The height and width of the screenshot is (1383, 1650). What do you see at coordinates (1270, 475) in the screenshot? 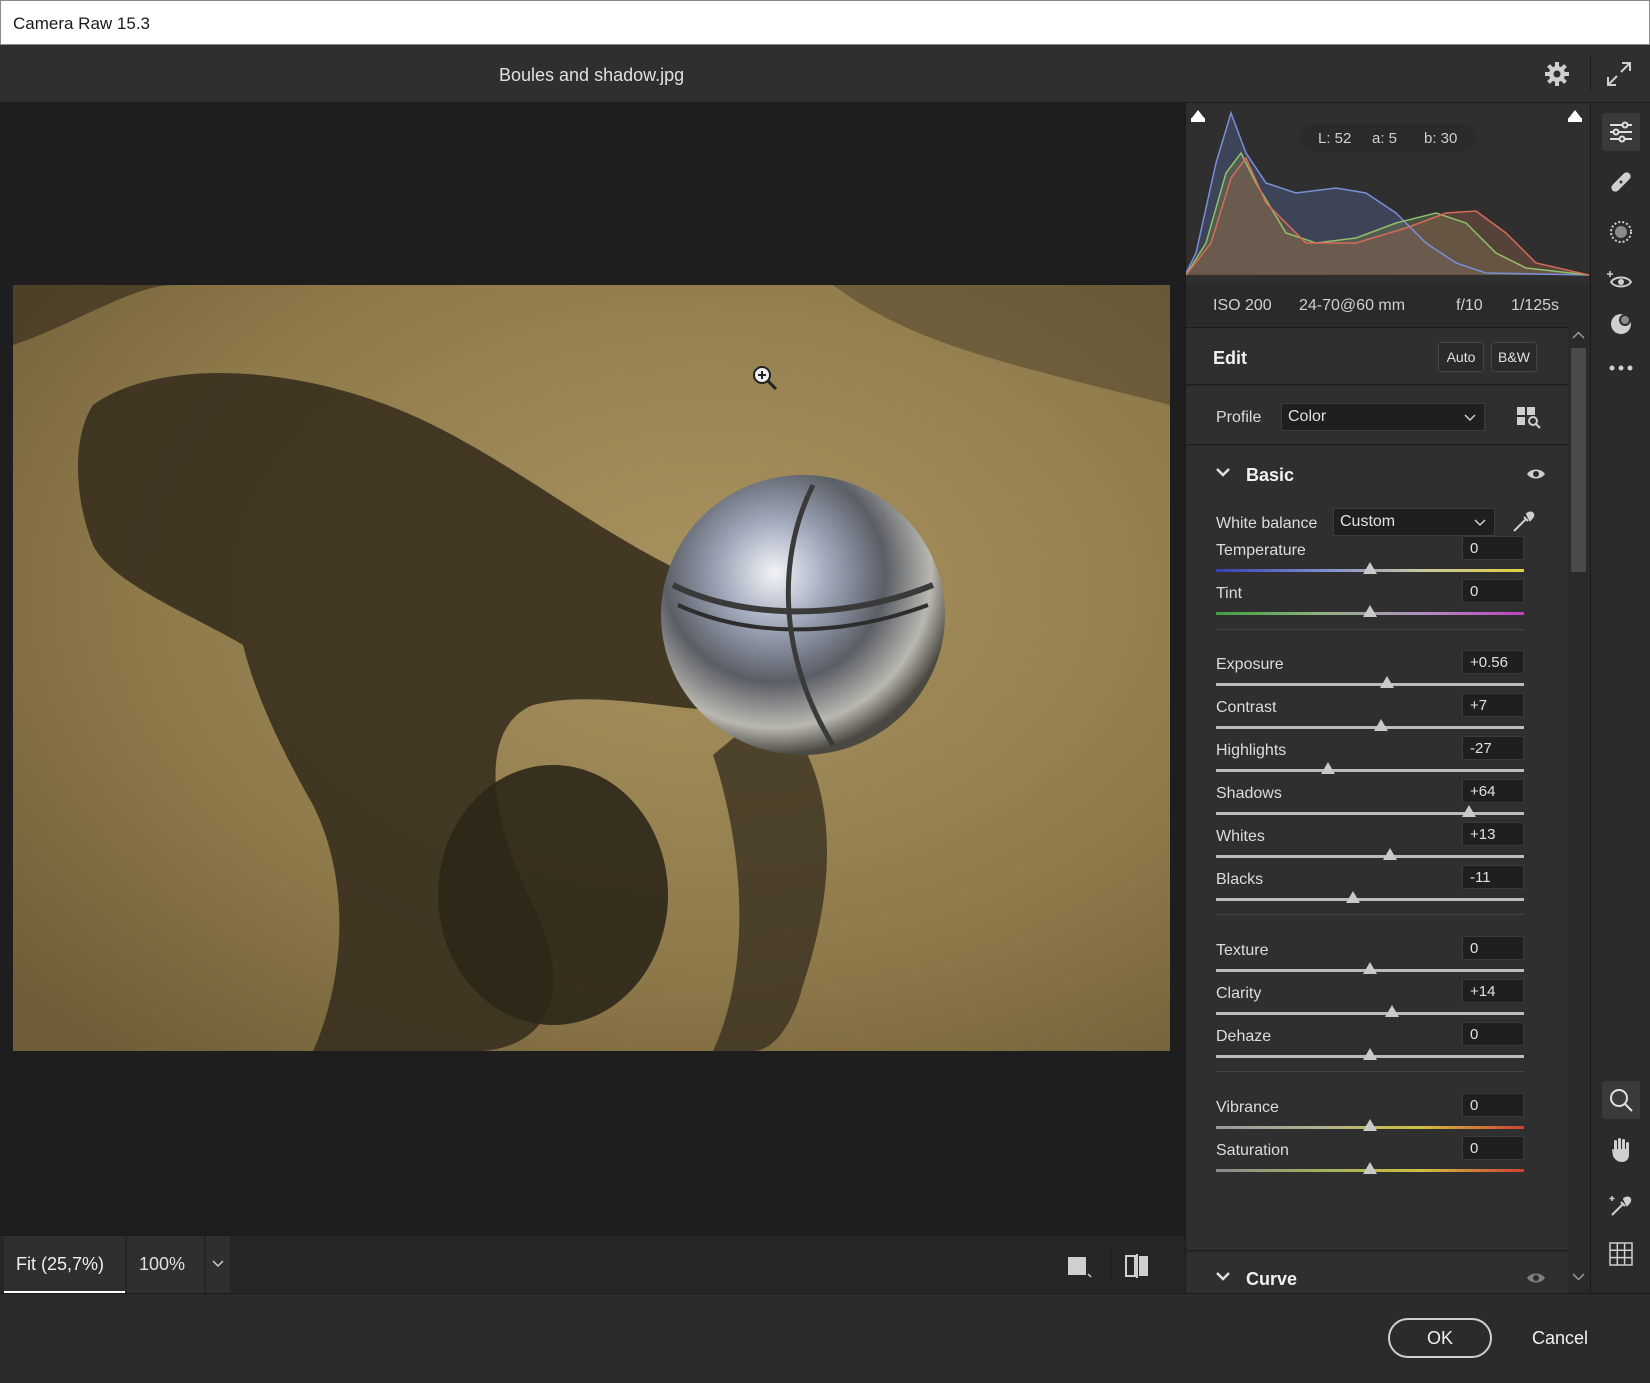
I see `basic-title: Basic` at bounding box center [1270, 475].